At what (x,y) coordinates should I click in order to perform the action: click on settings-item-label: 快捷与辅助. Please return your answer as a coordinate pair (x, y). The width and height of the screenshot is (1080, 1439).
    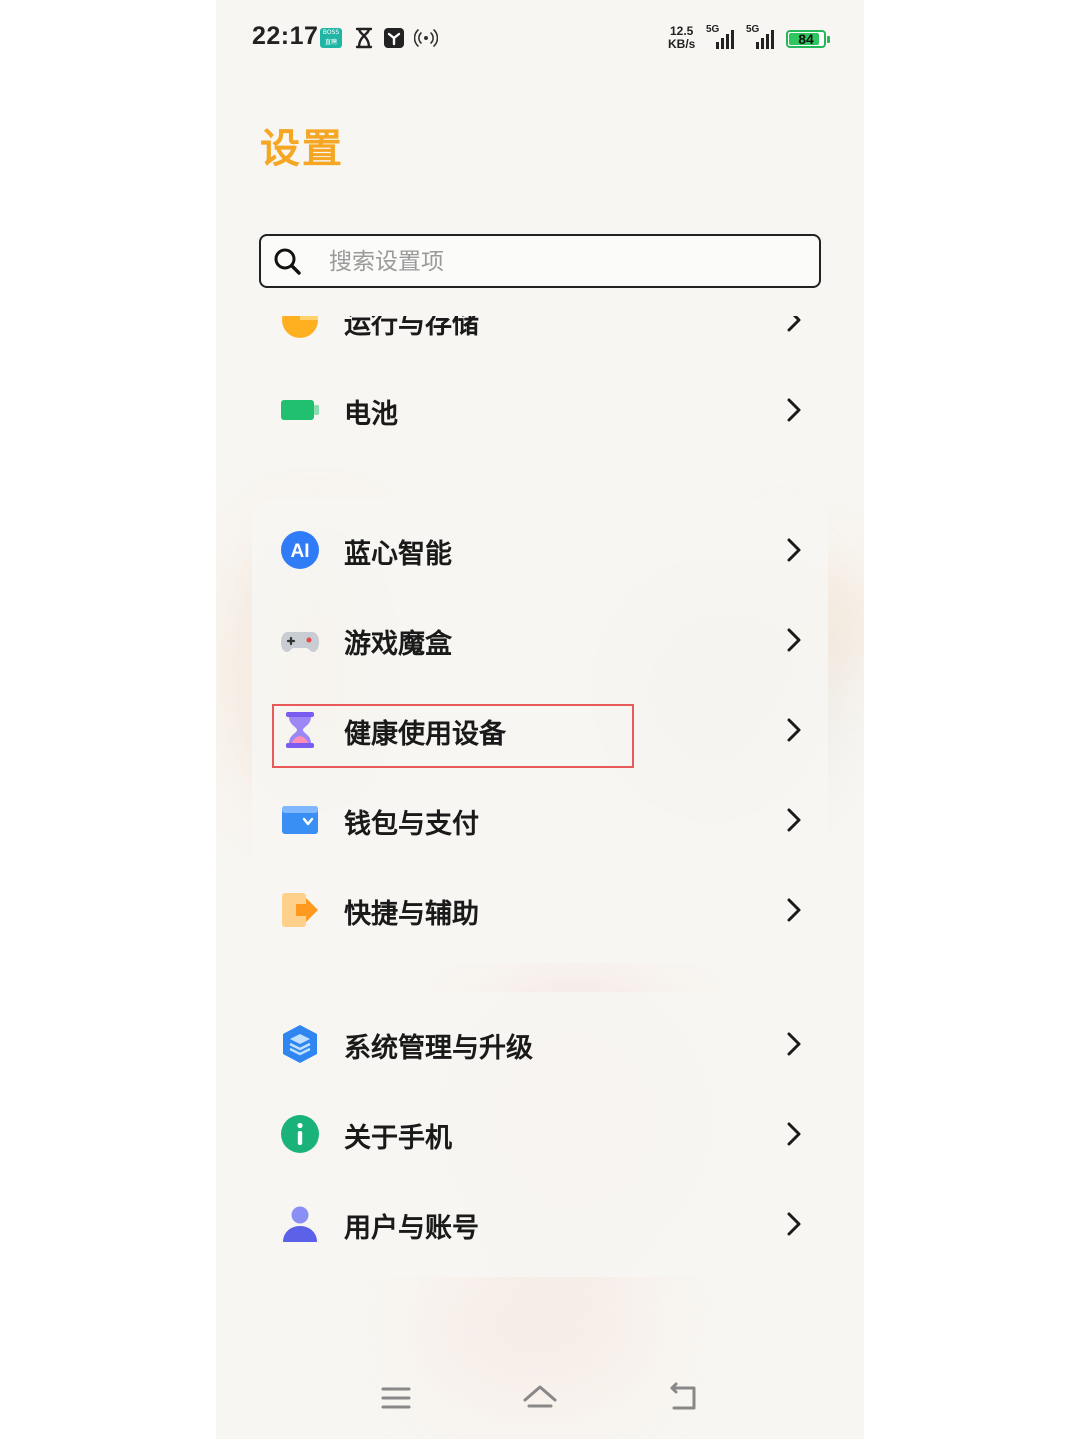
    Looking at the image, I should click on (411, 914).